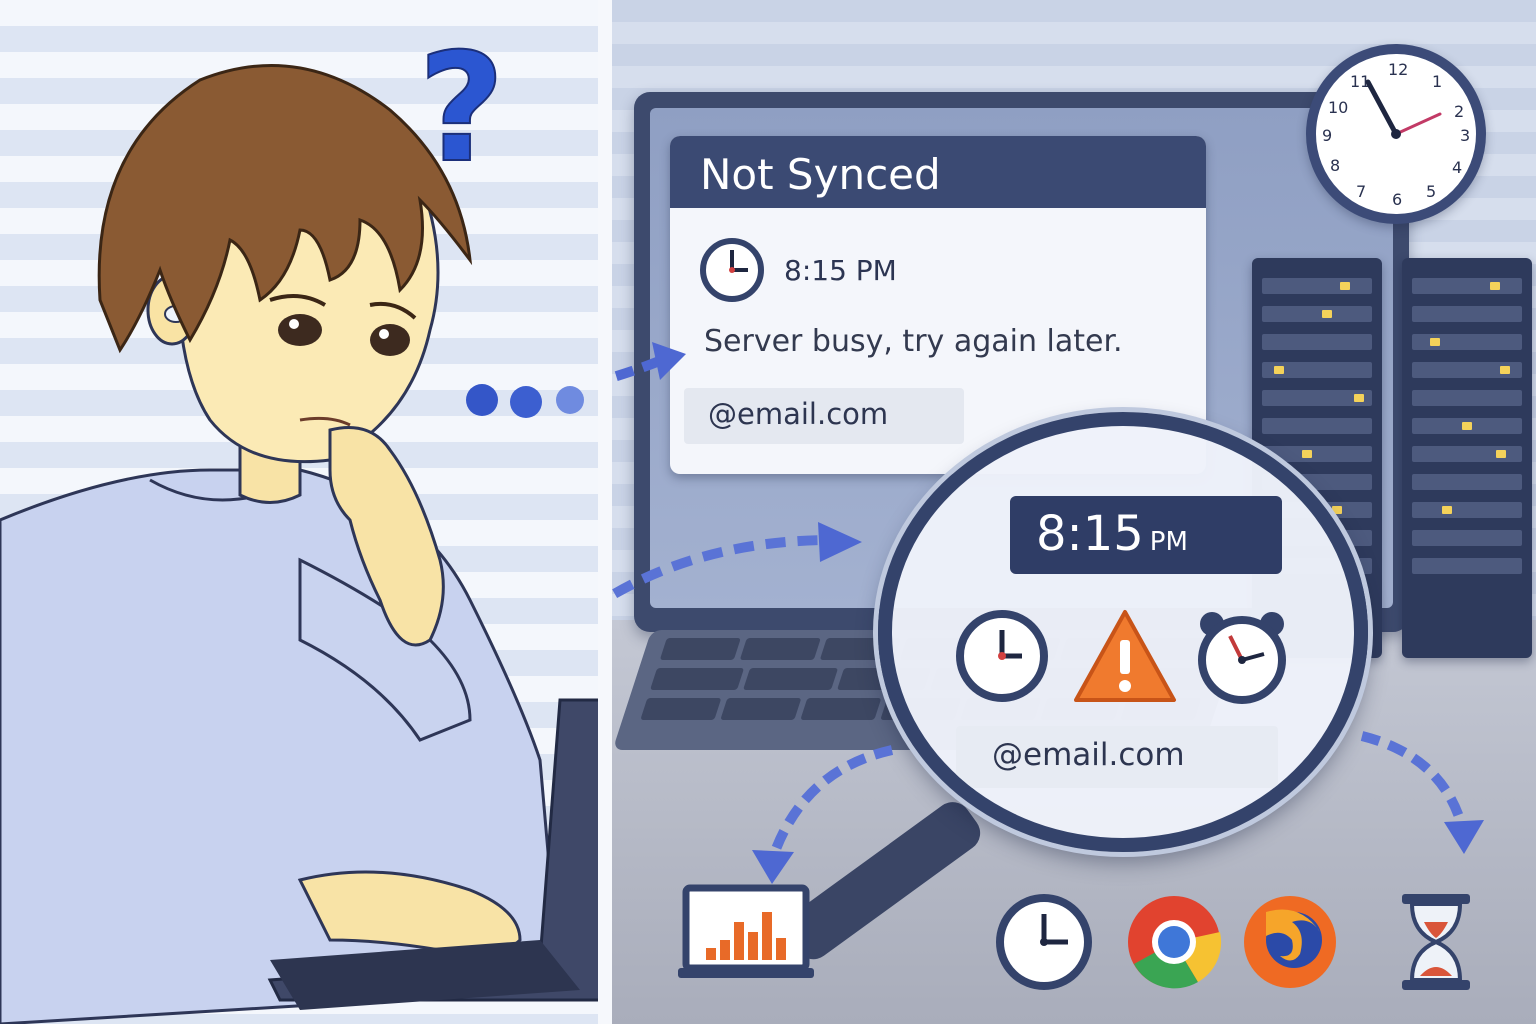  What do you see at coordinates (913, 341) in the screenshot?
I see `notification-message: Server busy, try again later.` at bounding box center [913, 341].